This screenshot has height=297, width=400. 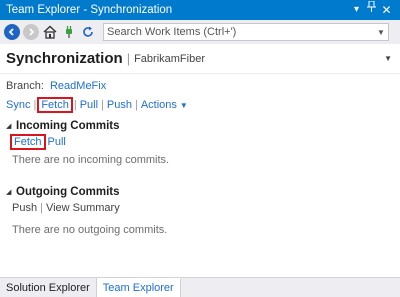 I want to click on outgoing-links: Push | View Summary, so click(x=203, y=208).